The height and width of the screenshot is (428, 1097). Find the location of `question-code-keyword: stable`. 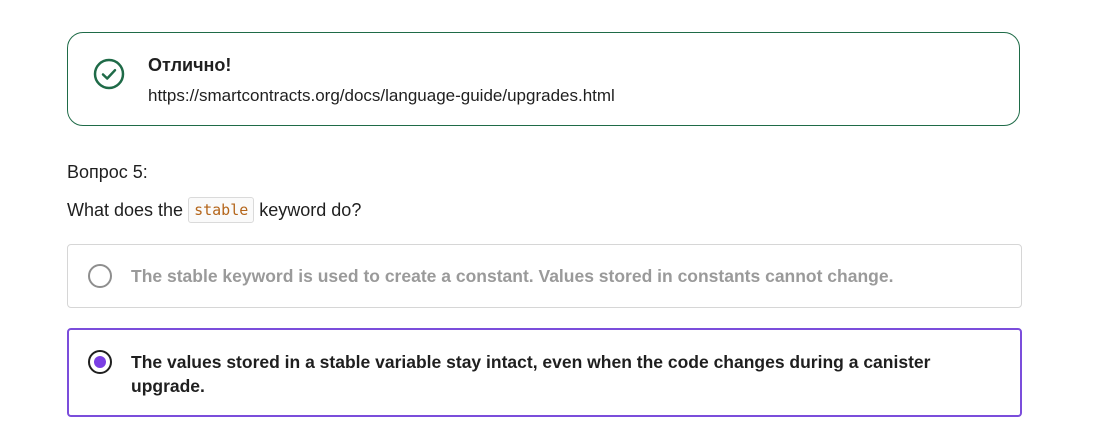

question-code-keyword: stable is located at coordinates (221, 210).